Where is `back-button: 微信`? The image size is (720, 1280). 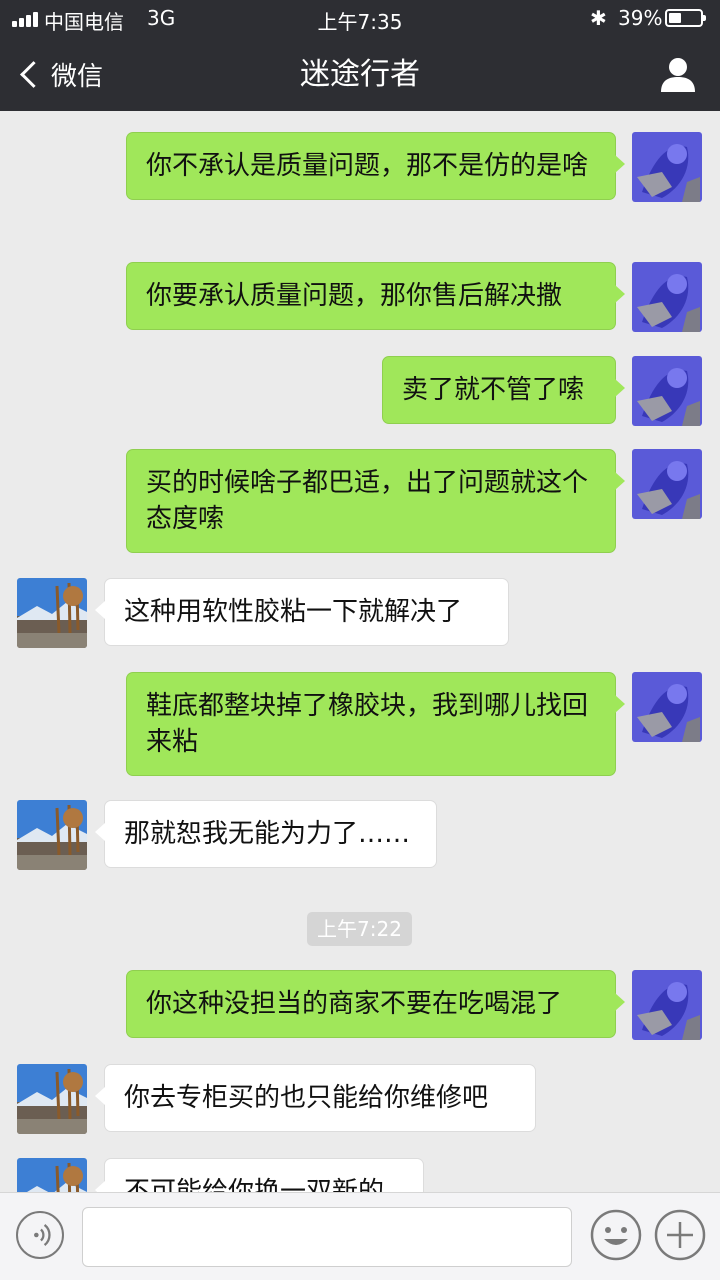
back-button: 微信 is located at coordinates (58, 74).